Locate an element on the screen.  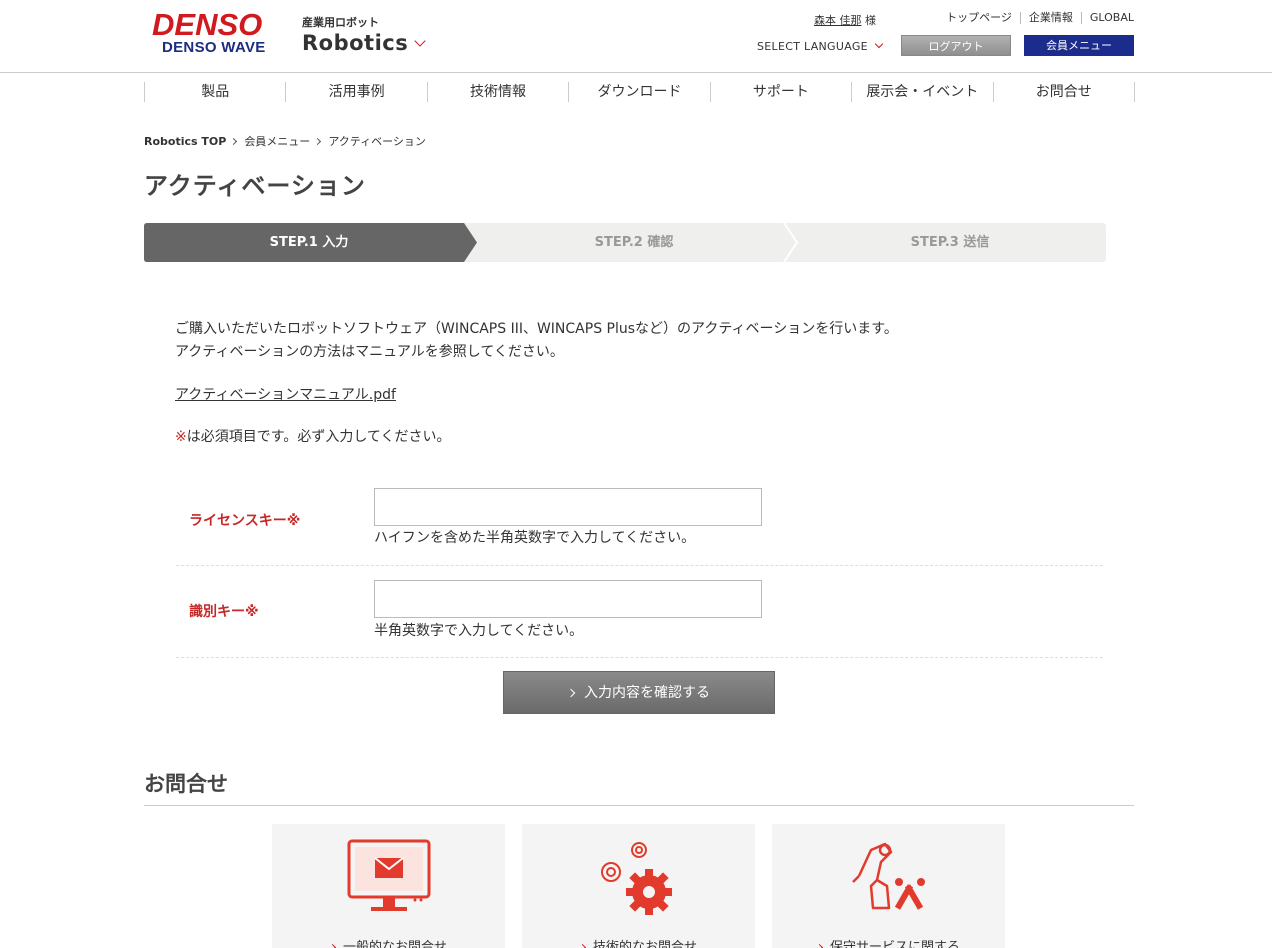
step-1-input: STEP.1 入力 is located at coordinates (309, 242).